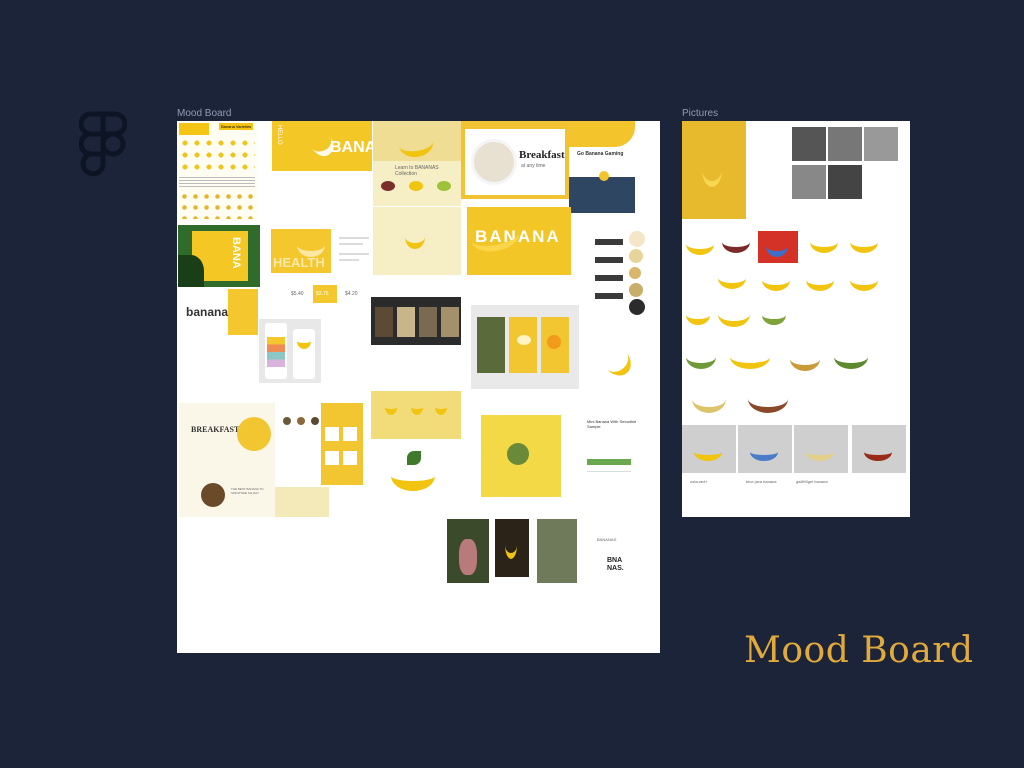 This screenshot has height=768, width=1024. I want to click on health-word: HEALTH, so click(299, 262).